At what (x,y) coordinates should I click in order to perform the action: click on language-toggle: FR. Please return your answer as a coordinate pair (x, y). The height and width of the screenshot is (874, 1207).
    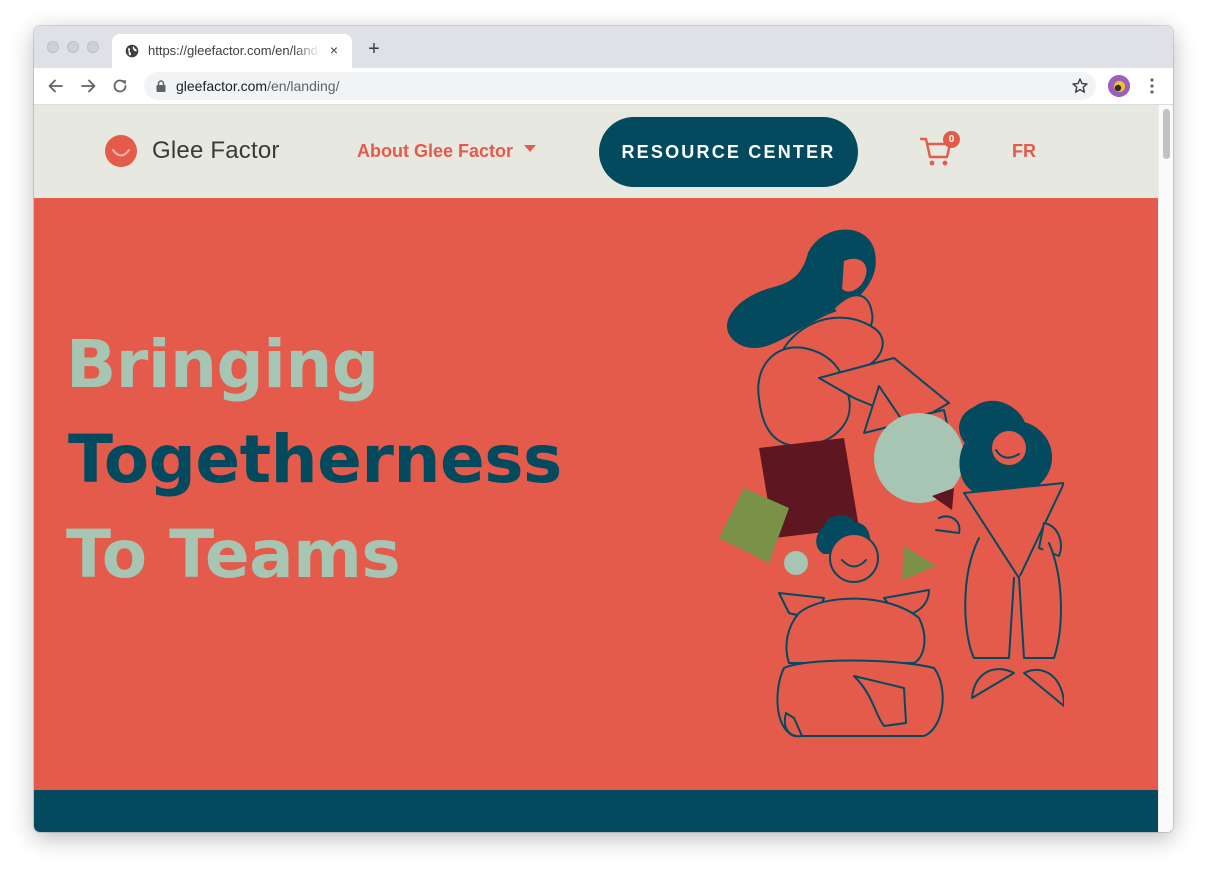
    Looking at the image, I should click on (1024, 151).